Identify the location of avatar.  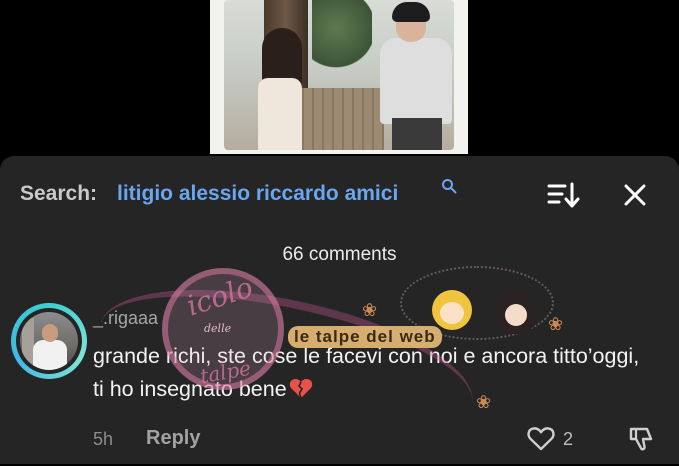
(49, 341).